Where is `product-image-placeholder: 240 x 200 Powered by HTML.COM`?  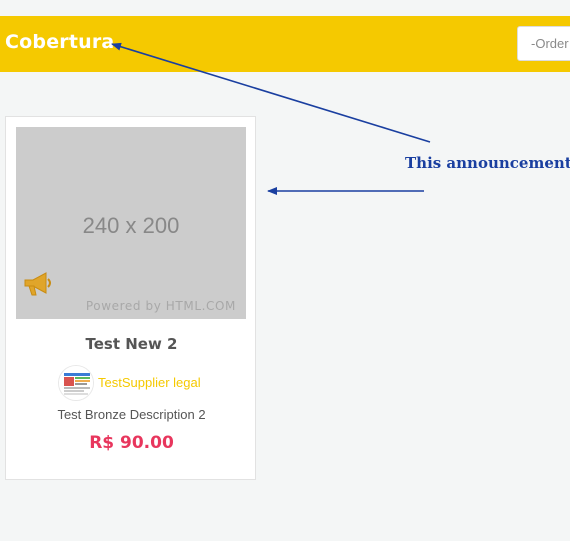 product-image-placeholder: 240 x 200 Powered by HTML.COM is located at coordinates (131, 223).